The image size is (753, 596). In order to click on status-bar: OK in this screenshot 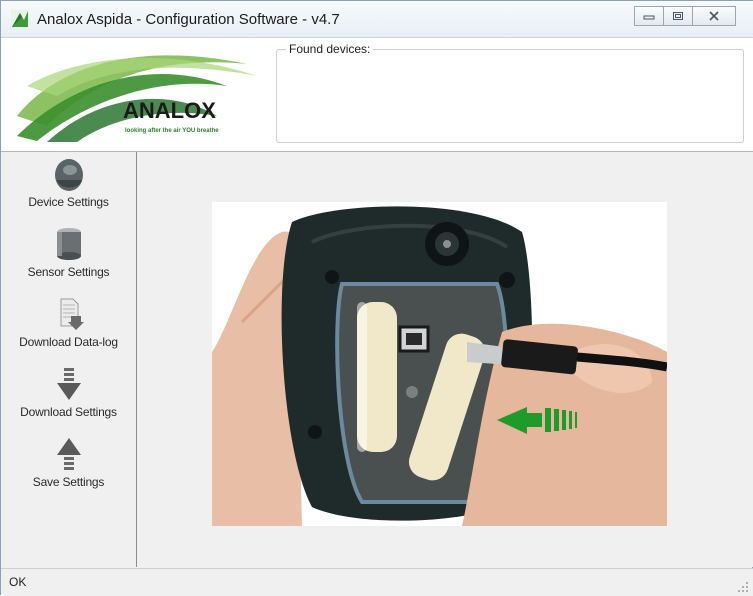, I will do `click(377, 582)`.